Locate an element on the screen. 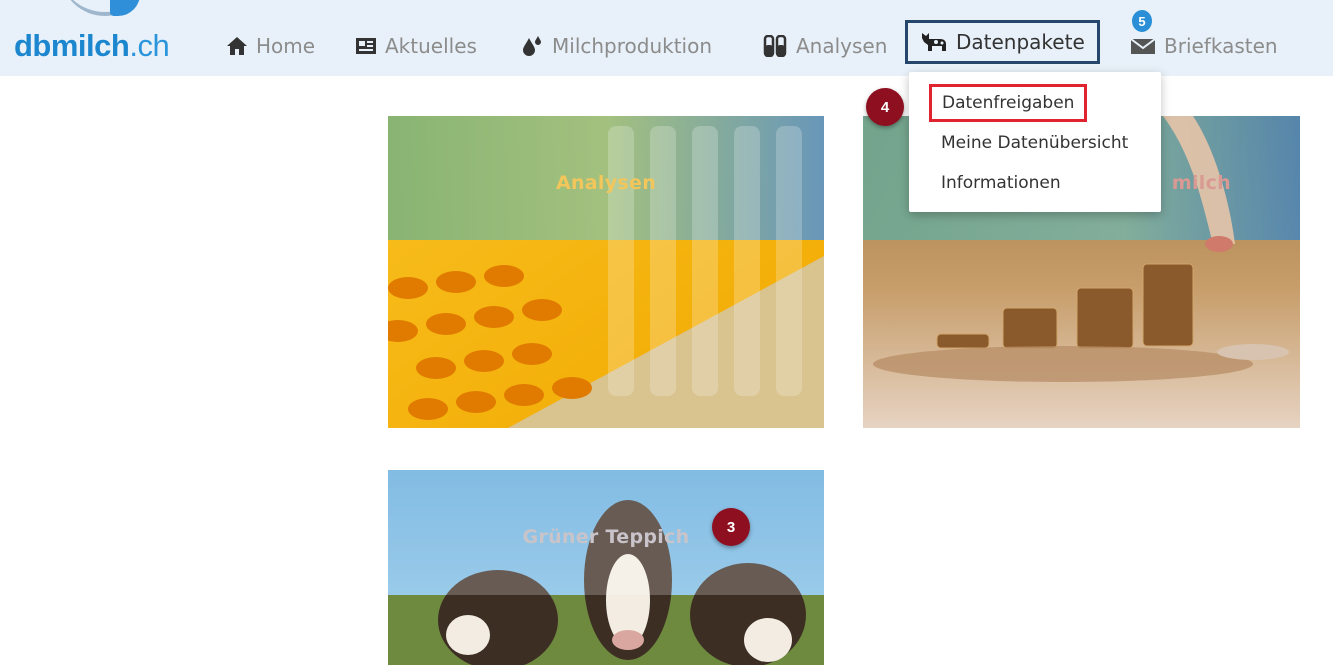 This screenshot has height=665, width=1333. dropdown-item-meine-datenuebersicht: Meine Datenübersicht is located at coordinates (1034, 143).